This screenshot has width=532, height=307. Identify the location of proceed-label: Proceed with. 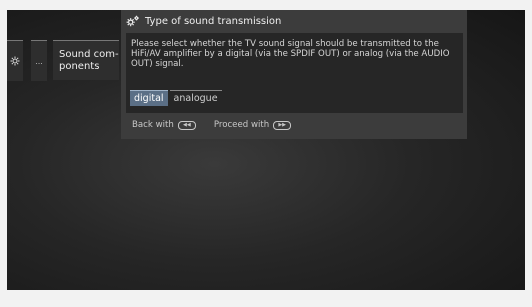
(241, 125).